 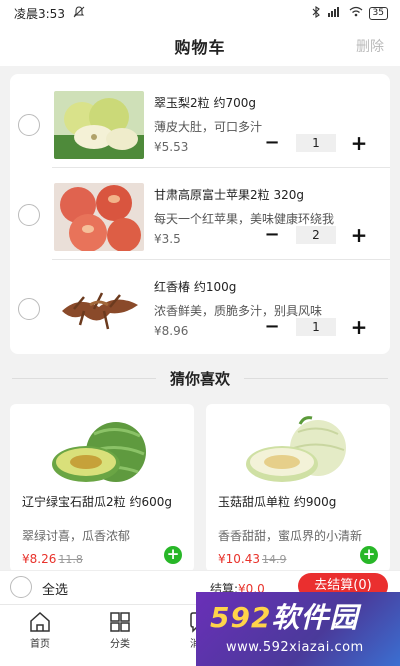 What do you see at coordinates (167, 239) in the screenshot?
I see `item-price: ¥3.5` at bounding box center [167, 239].